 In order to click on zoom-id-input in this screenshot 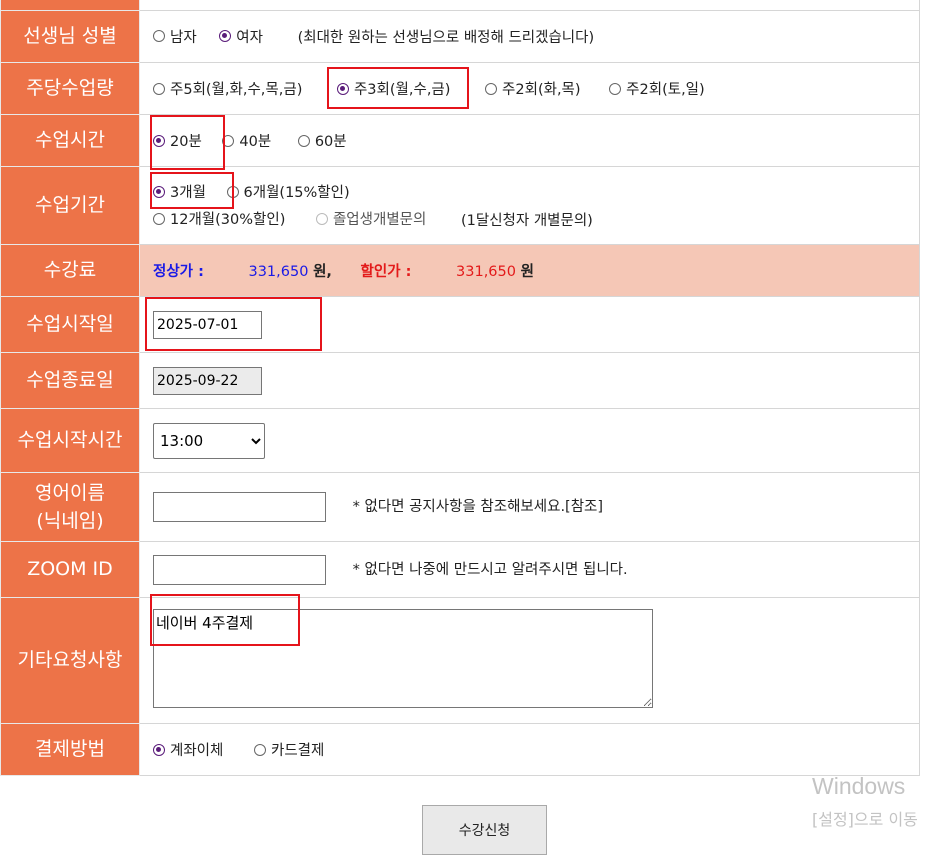, I will do `click(239, 569)`.